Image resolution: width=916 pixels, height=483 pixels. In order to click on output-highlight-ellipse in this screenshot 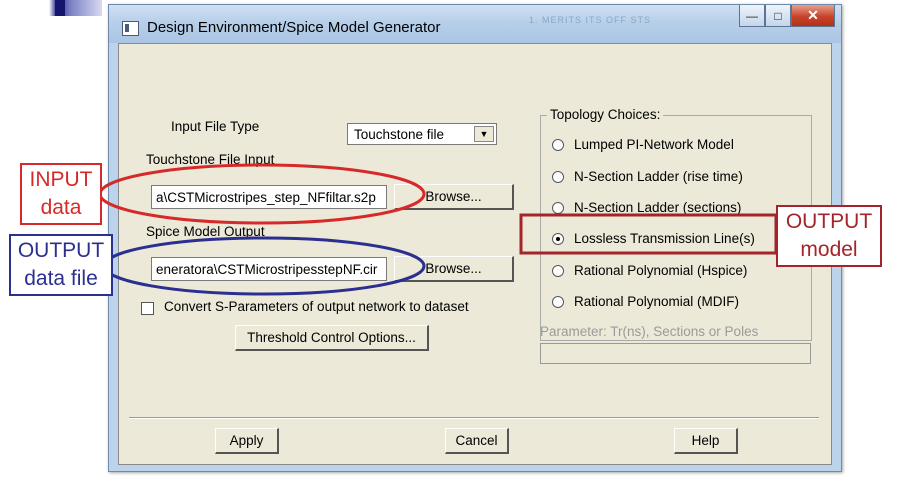, I will do `click(264, 266)`.